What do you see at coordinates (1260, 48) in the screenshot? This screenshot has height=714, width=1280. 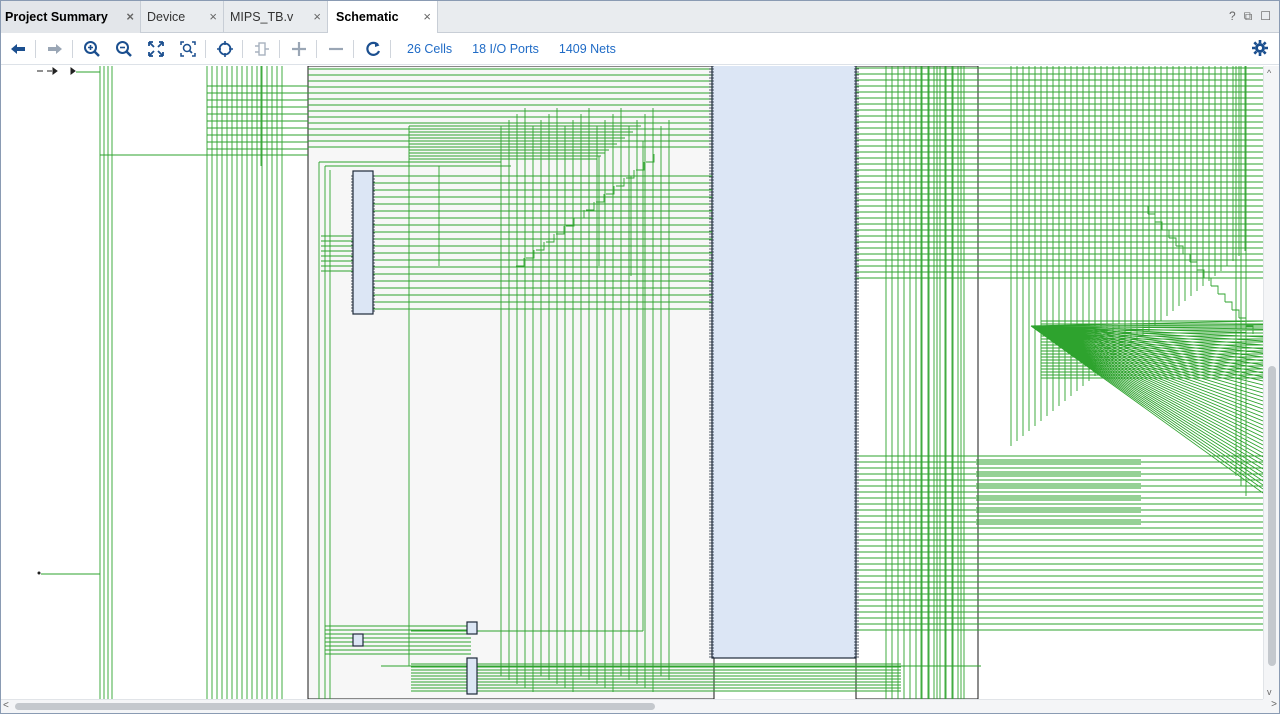 I see `gear-icon` at bounding box center [1260, 48].